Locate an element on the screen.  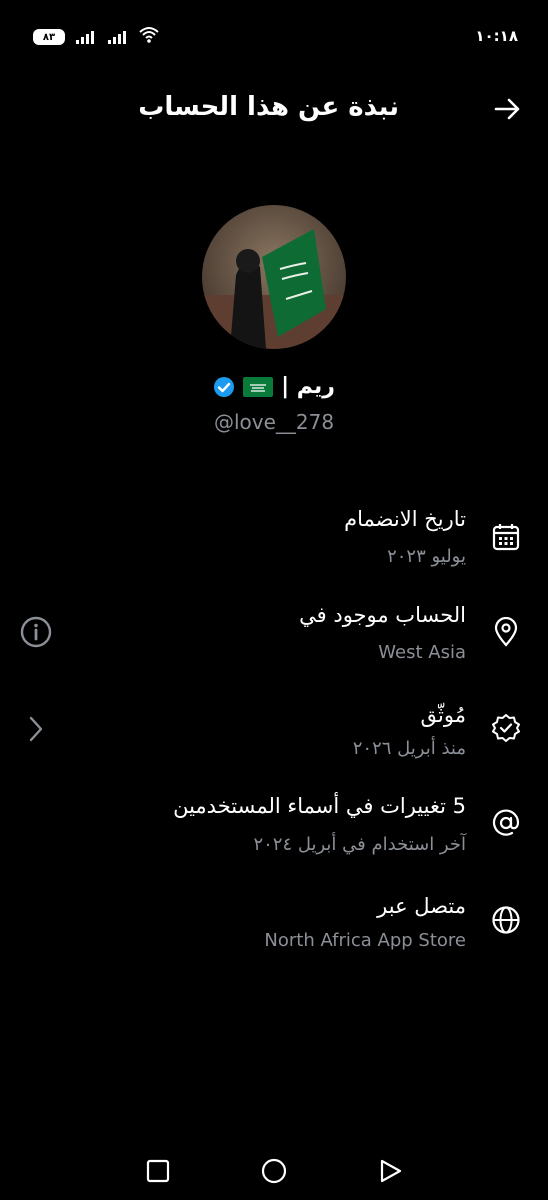
page-title: نبذة عن هذا الحساب is located at coordinates (268, 107).